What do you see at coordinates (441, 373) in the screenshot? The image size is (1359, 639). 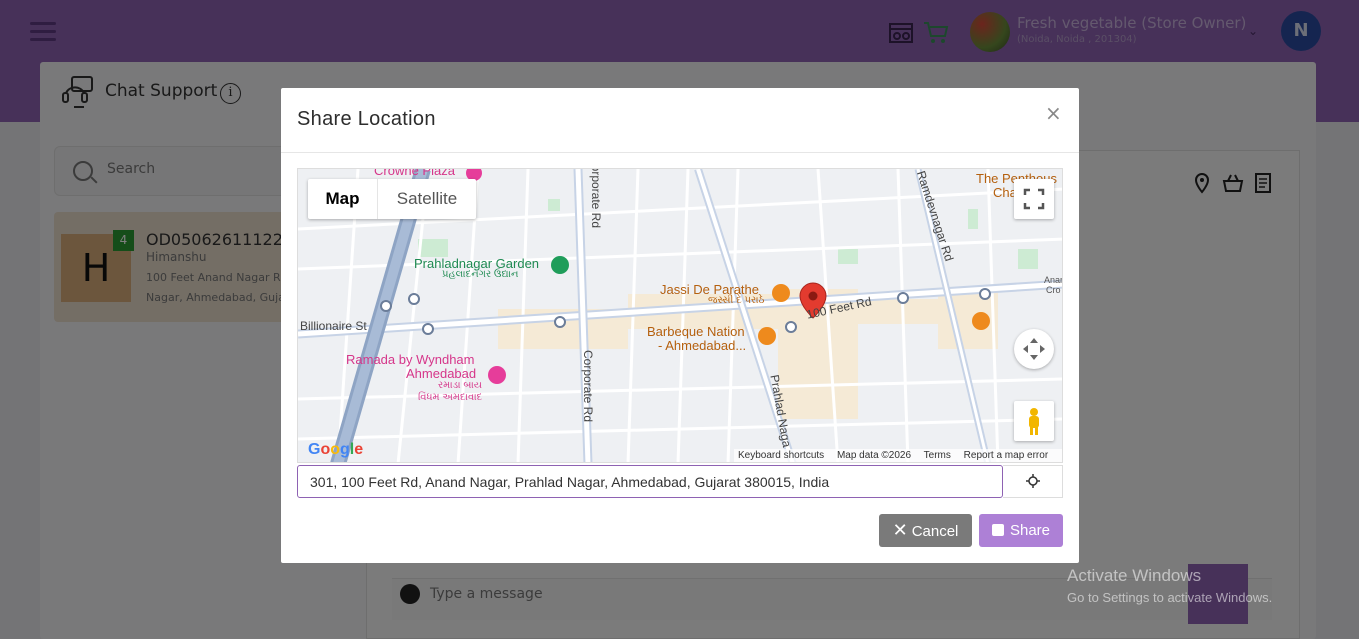 I see `poi-ramada-line2: Ahmedabad` at bounding box center [441, 373].